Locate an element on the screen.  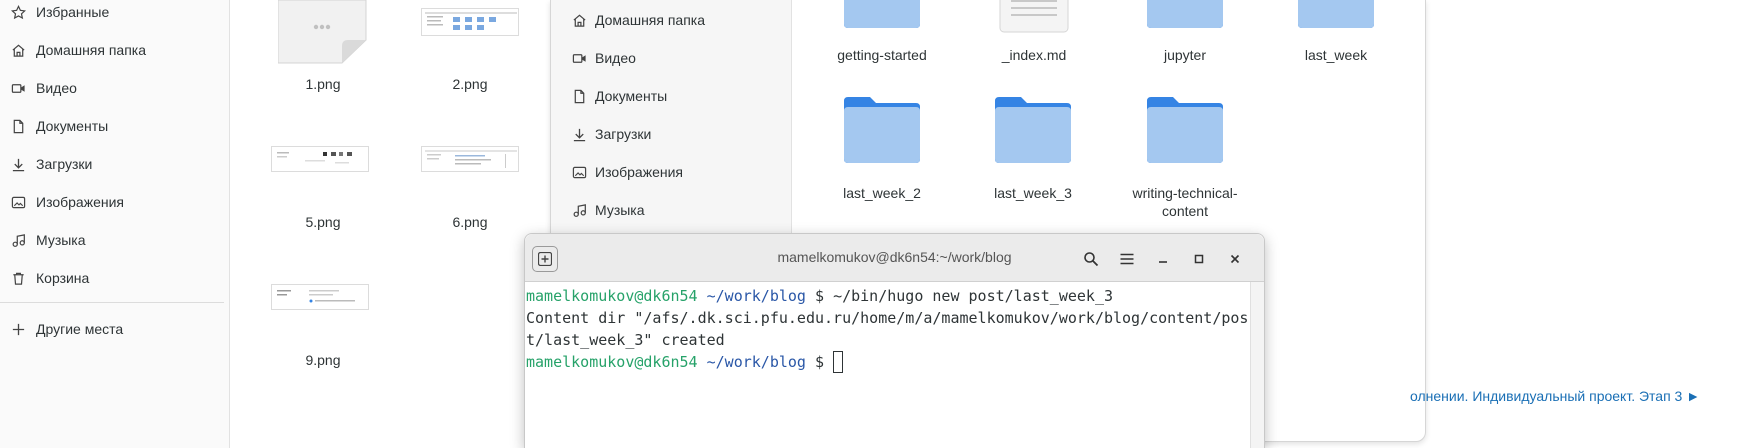
terminal-output-line: t/last_week_3" created is located at coordinates (625, 340).